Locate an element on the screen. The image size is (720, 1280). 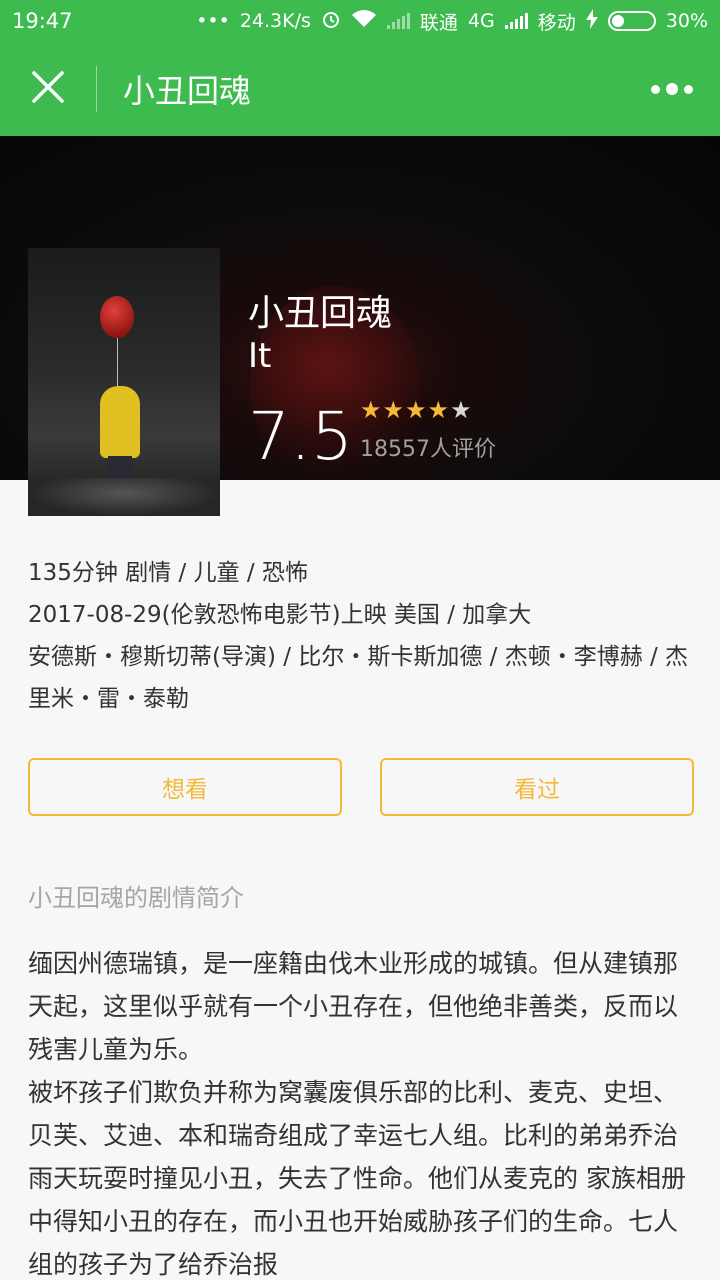
network-type: 4G is located at coordinates (481, 21).